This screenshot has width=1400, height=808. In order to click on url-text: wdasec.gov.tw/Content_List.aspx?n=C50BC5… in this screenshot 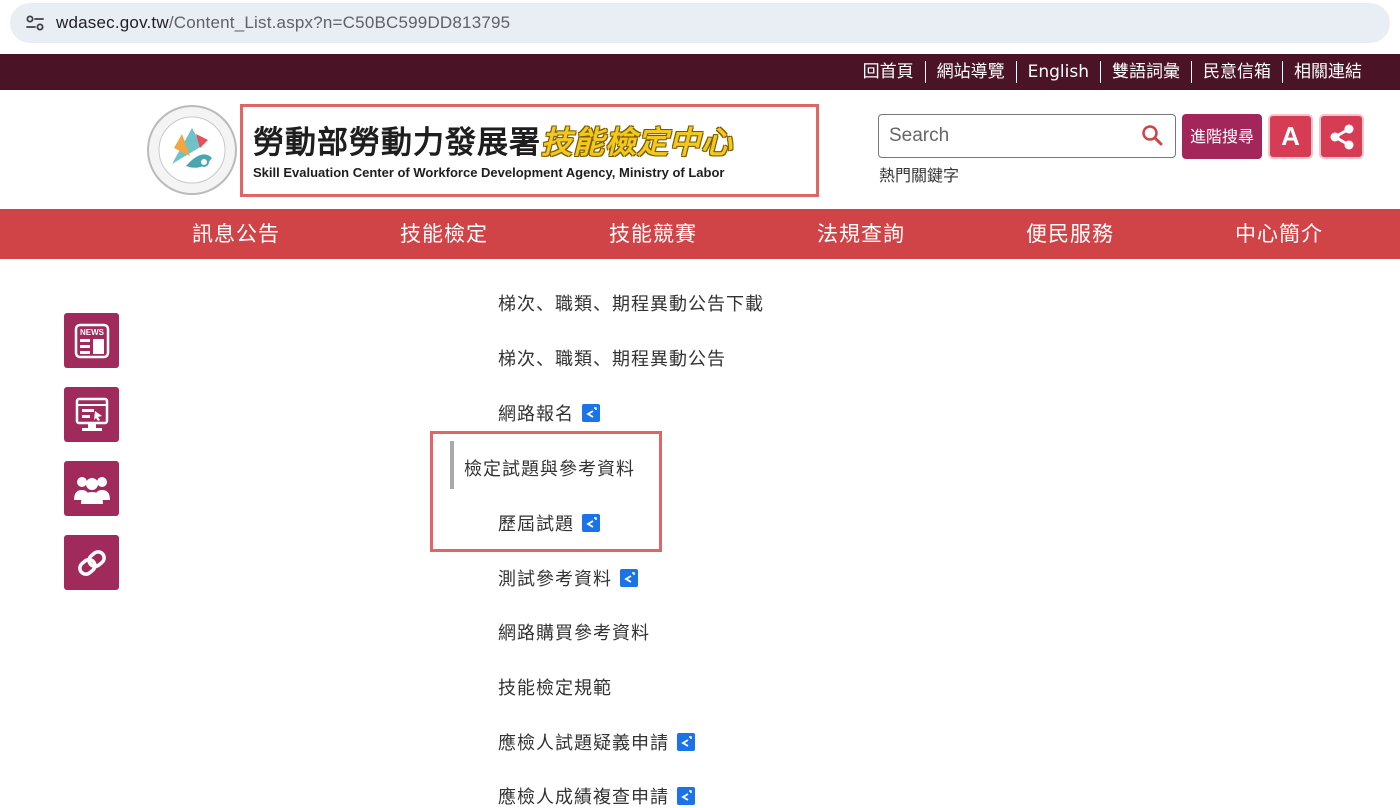, I will do `click(283, 23)`.